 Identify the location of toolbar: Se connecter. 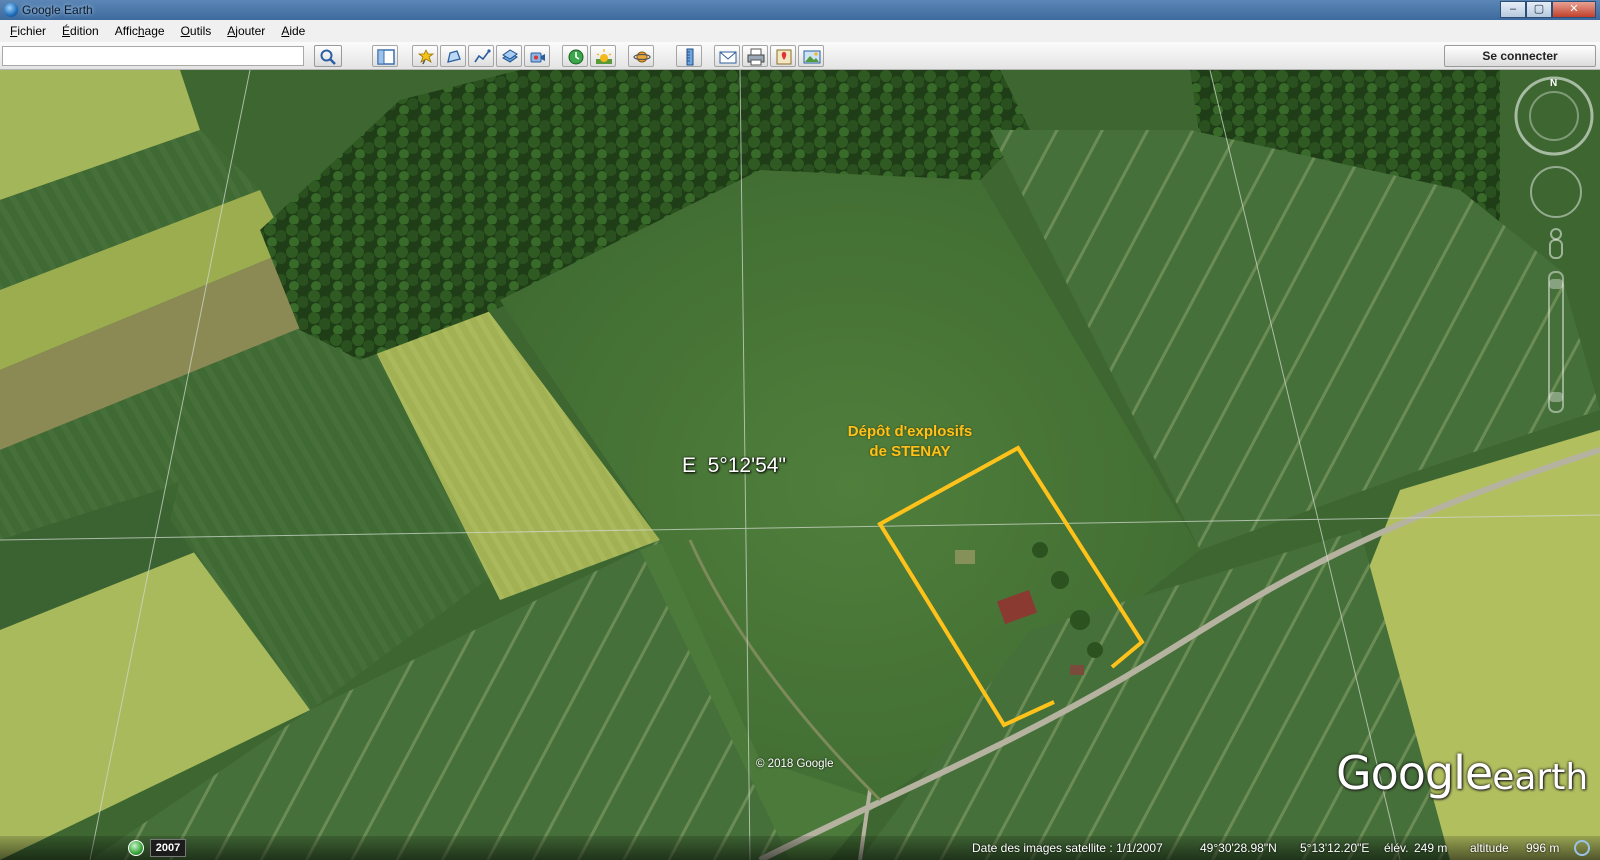
(800, 56).